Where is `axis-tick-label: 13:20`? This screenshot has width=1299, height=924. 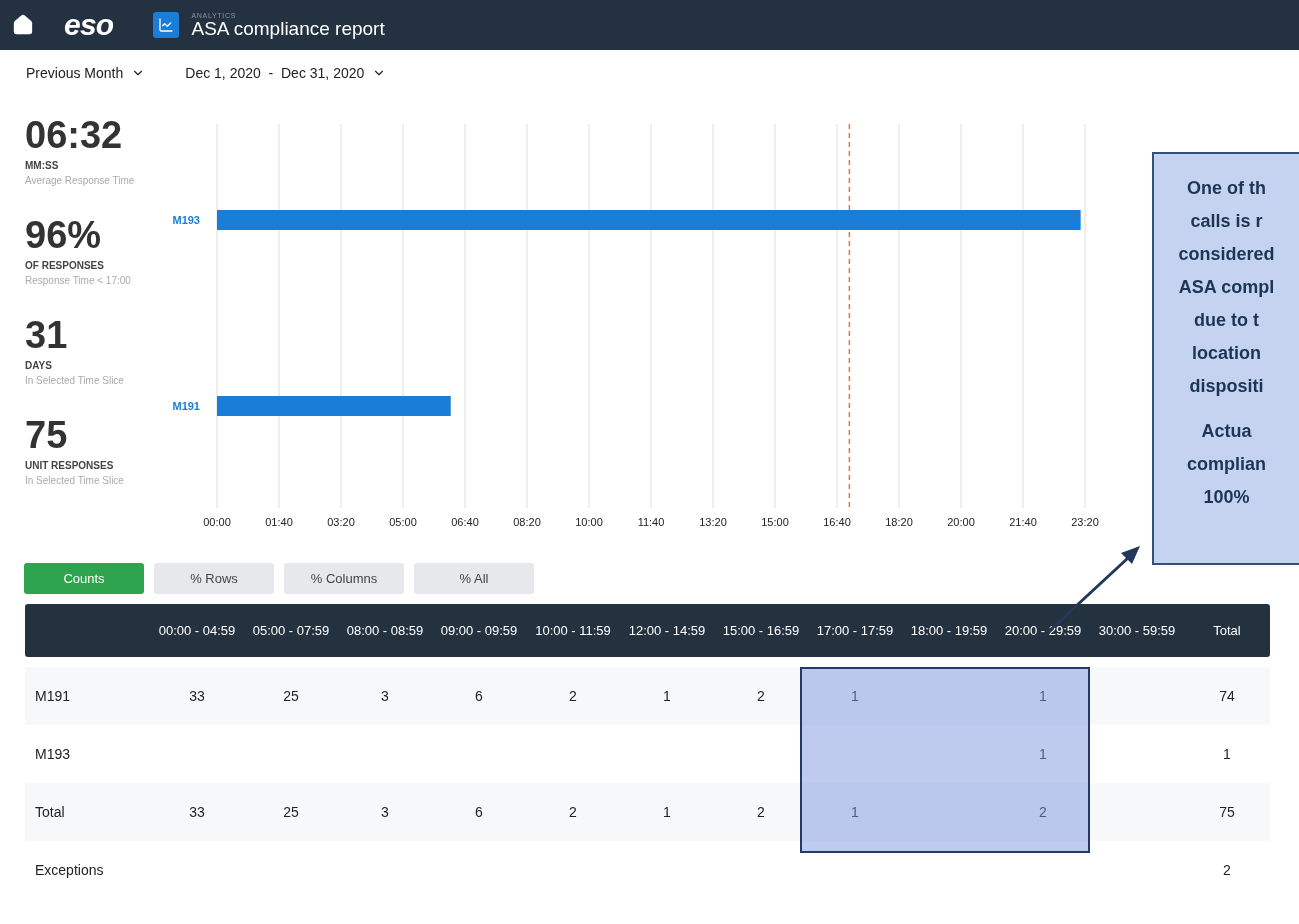
axis-tick-label: 13:20 is located at coordinates (713, 522).